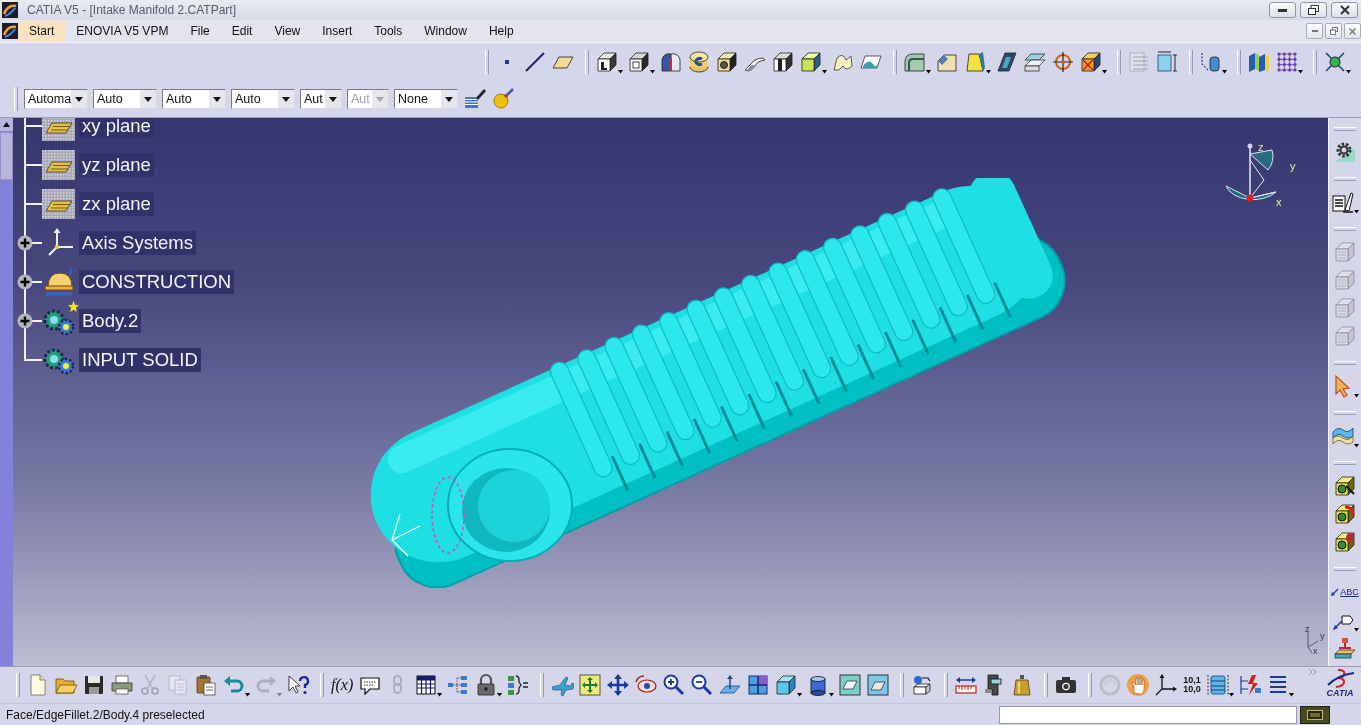  I want to click on node-cross-icon, so click(1337, 61).